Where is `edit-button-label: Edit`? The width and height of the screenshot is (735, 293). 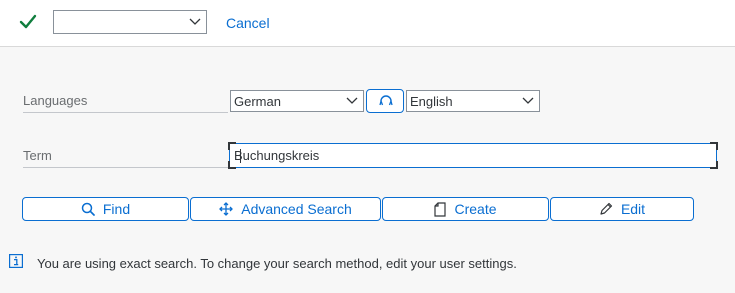
edit-button-label: Edit is located at coordinates (633, 209).